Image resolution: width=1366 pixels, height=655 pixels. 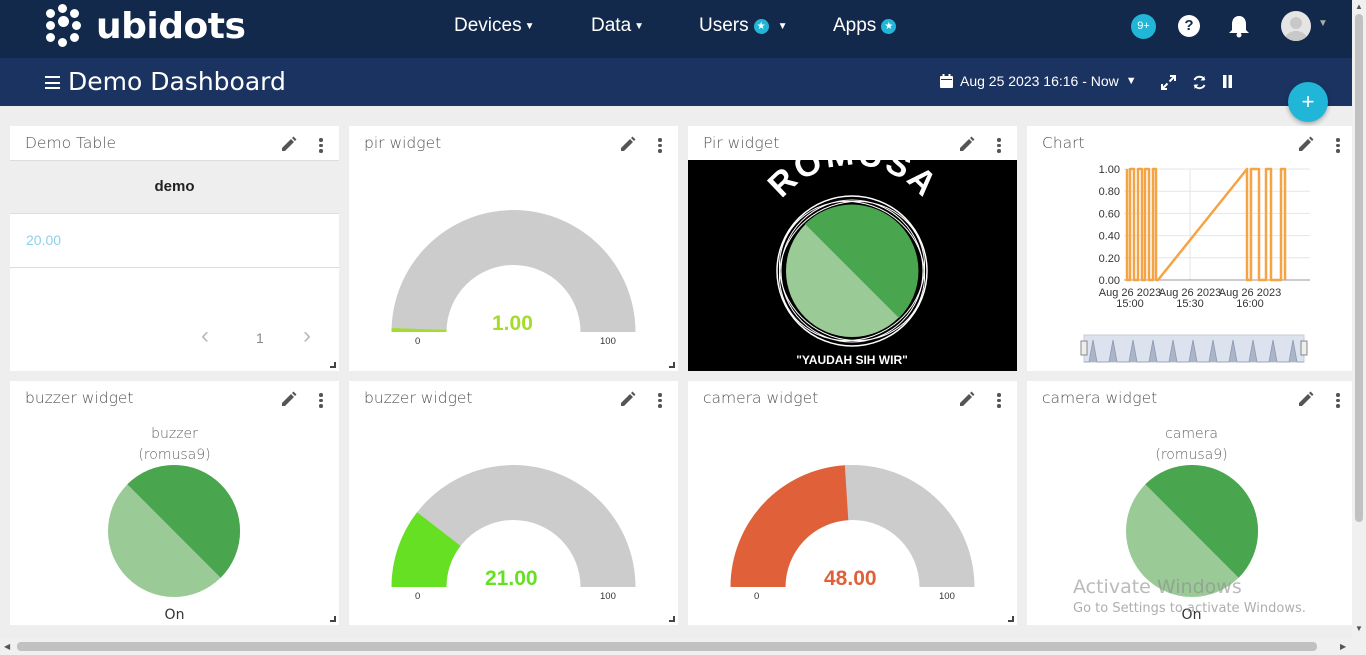 I want to click on user-avatar, so click(x=1296, y=26).